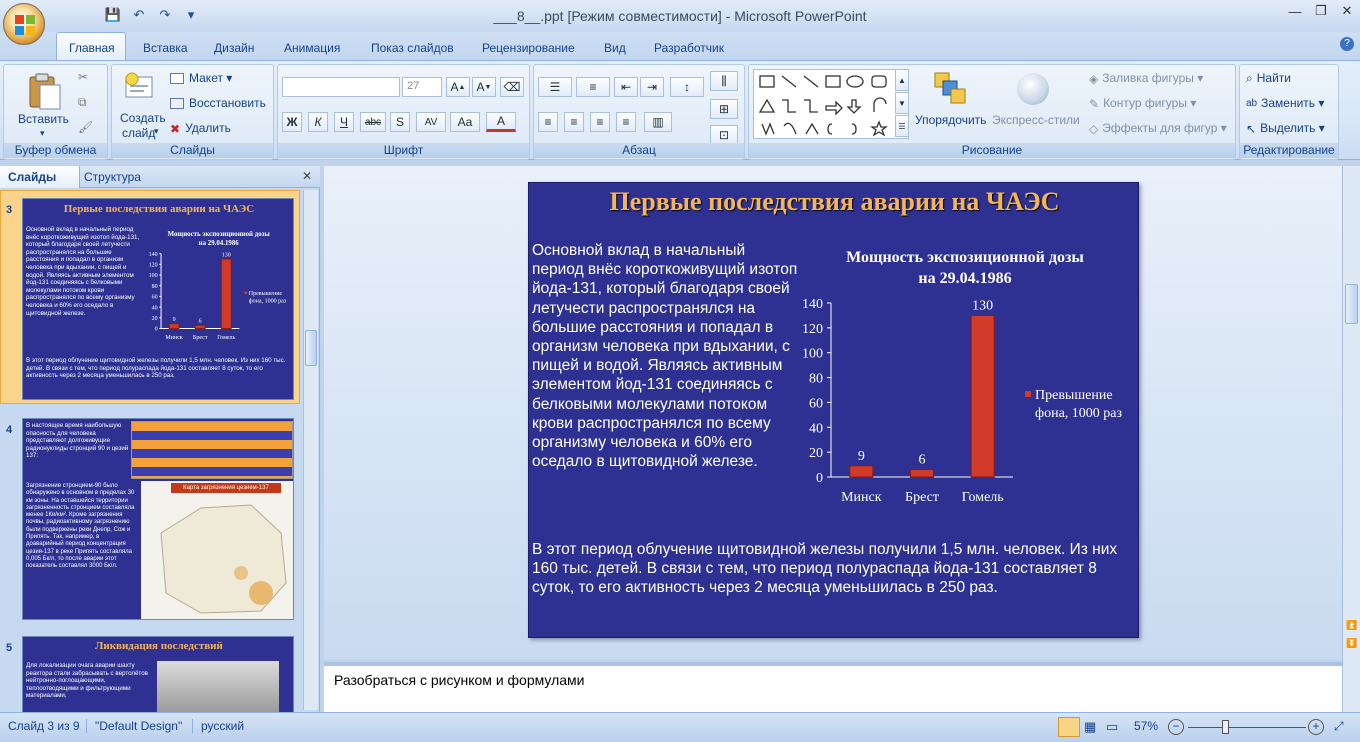 The height and width of the screenshot is (742, 1360). What do you see at coordinates (310, 450) in the screenshot?
I see `panel-scrollbar` at bounding box center [310, 450].